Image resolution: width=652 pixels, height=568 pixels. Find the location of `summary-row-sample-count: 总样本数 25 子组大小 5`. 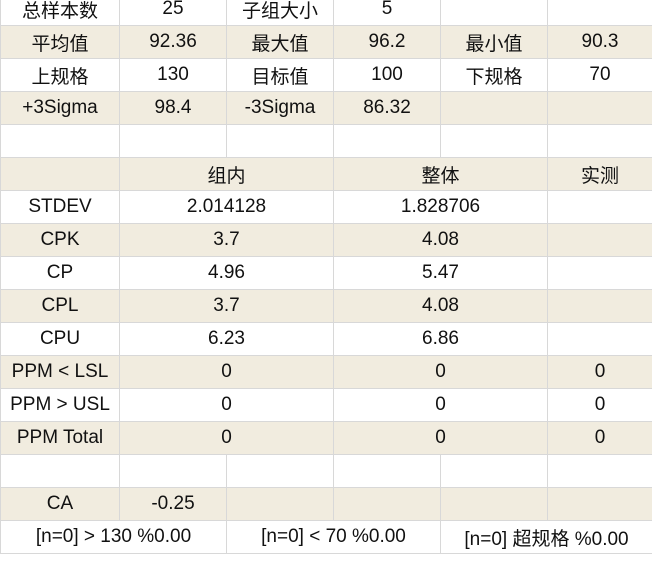

summary-row-sample-count: 总样本数 25 子组大小 5 is located at coordinates (326, 13).